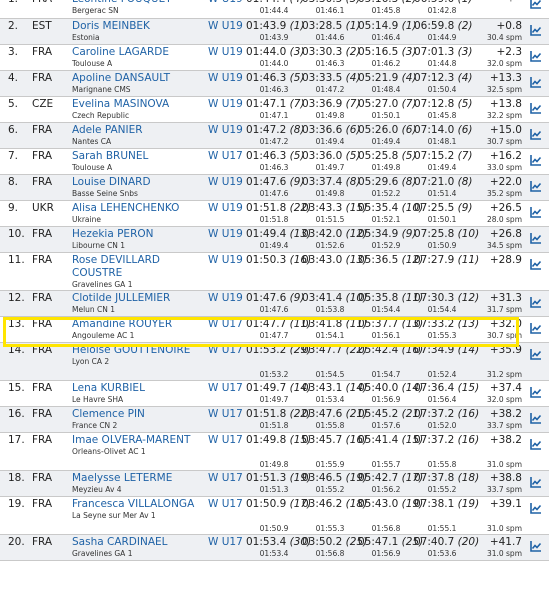  Describe the element at coordinates (140, 350) in the screenshot. I see `athlete-name-link: Heloise GOUTTENOIRE` at that location.